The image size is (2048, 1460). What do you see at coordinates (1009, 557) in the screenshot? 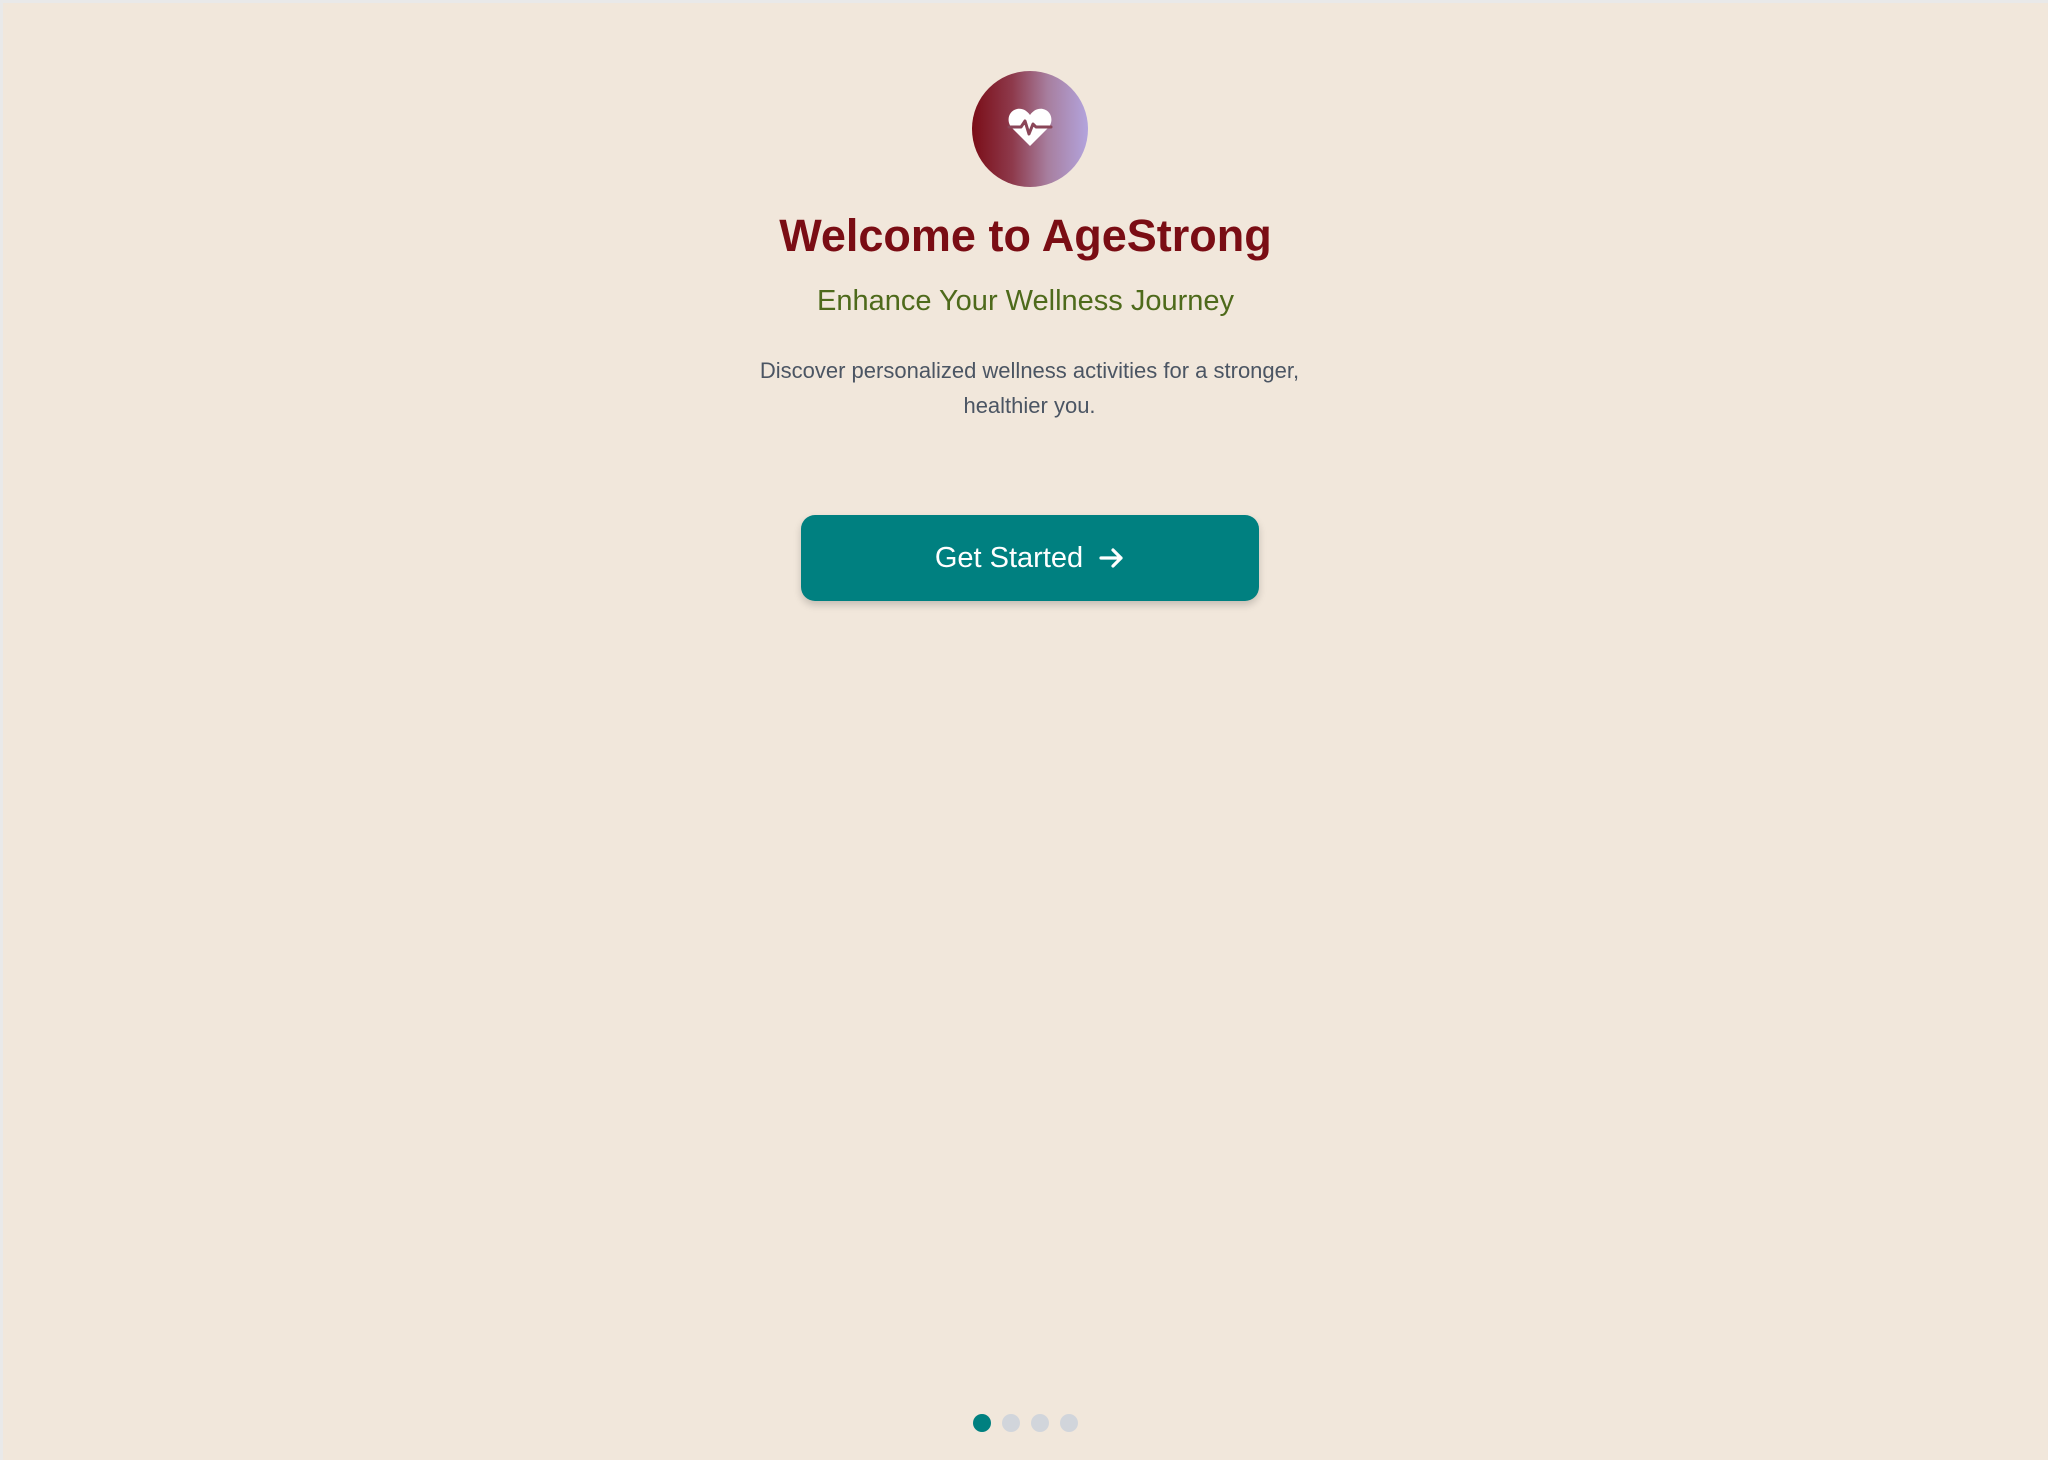
I see `get-started-label: Get Started` at bounding box center [1009, 557].